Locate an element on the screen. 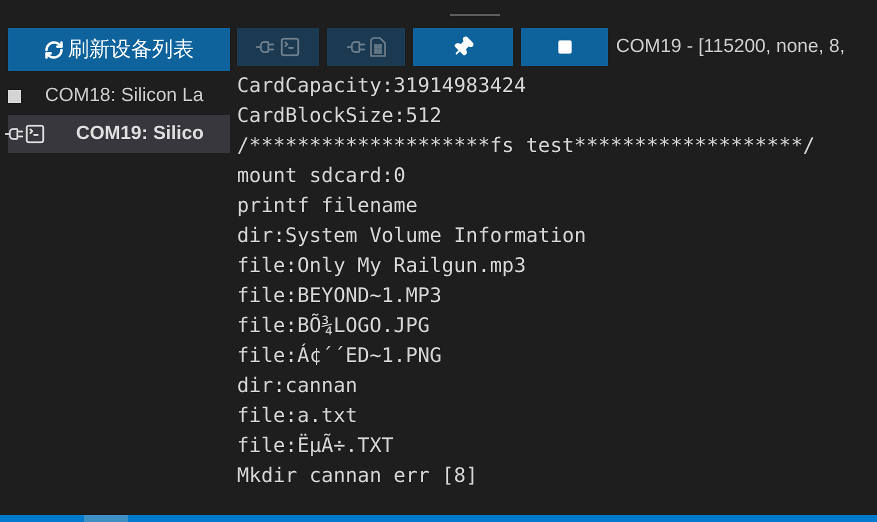  refresh-button: 刷新设备列表 is located at coordinates (119, 49).